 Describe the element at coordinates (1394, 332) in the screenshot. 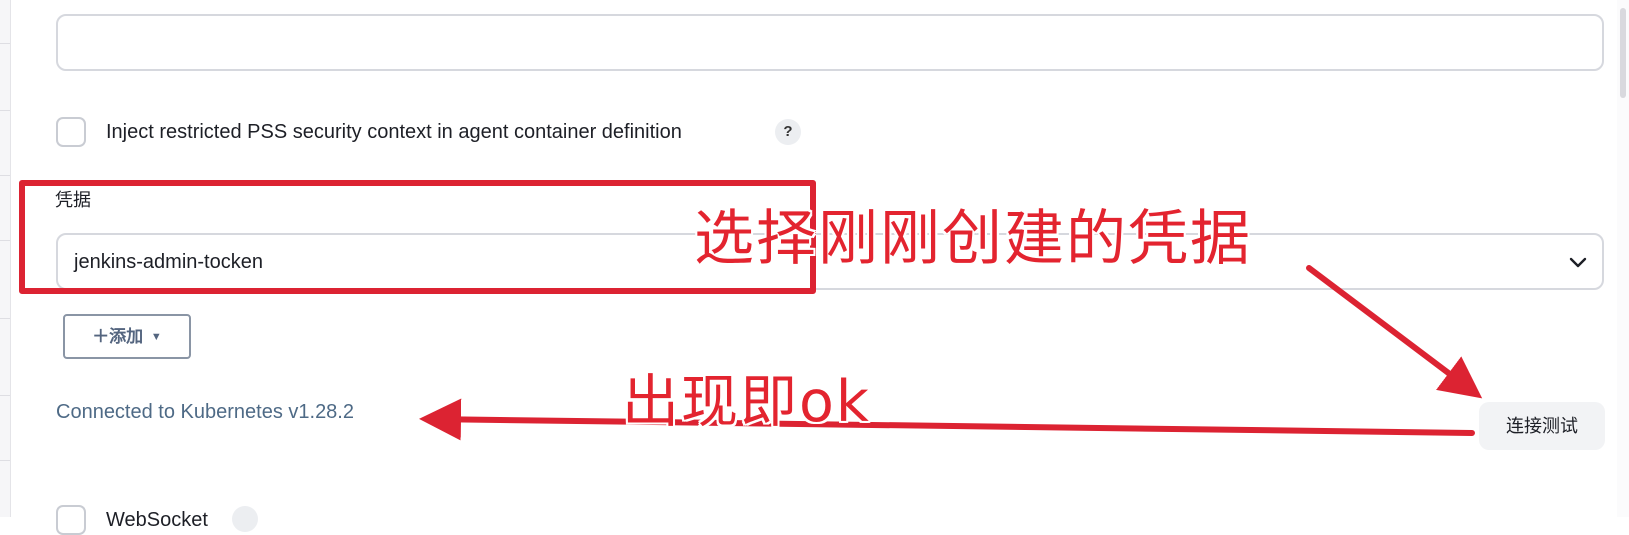

I see `arrow-to-test-button` at that location.